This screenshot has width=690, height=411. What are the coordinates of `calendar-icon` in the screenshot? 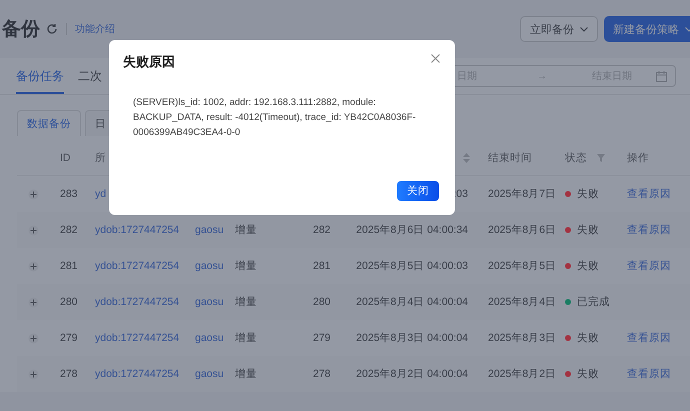 It's located at (661, 76).